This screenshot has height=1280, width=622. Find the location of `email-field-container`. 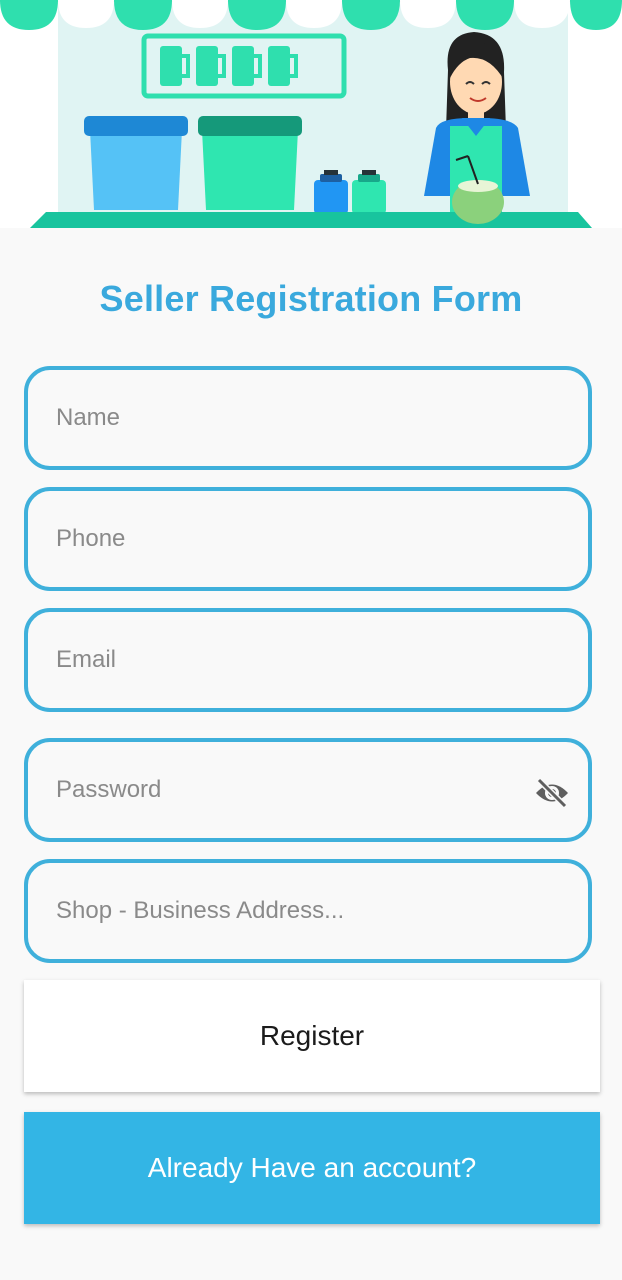

email-field-container is located at coordinates (308, 660).